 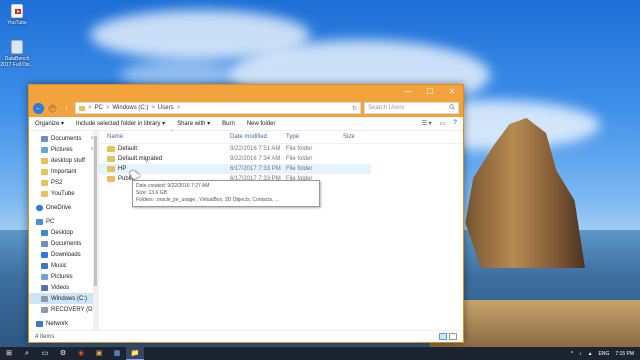 I want to click on app-icon: ▣, so click(x=99, y=353).